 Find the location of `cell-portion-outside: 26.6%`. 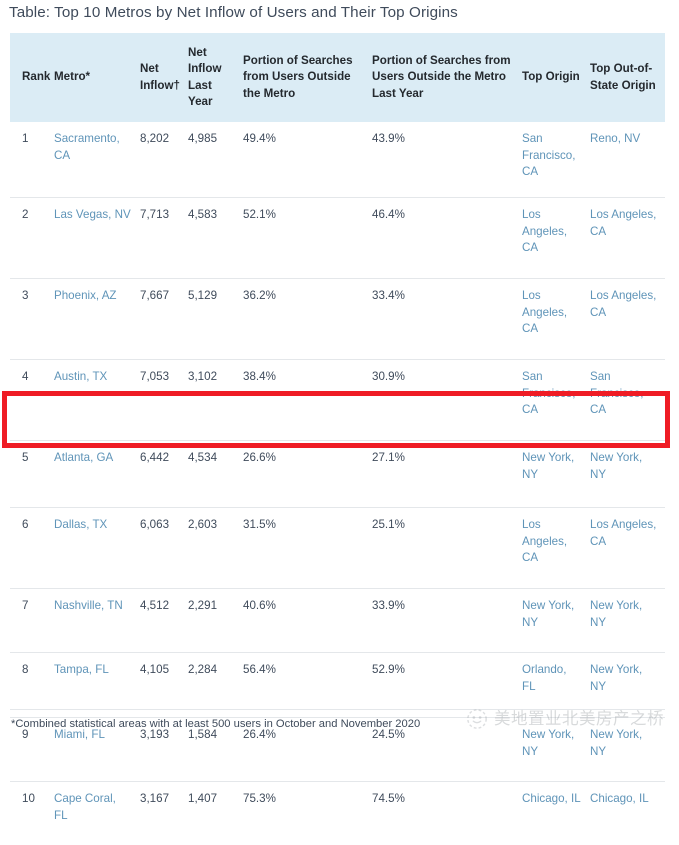

cell-portion-outside: 26.6% is located at coordinates (307, 474).